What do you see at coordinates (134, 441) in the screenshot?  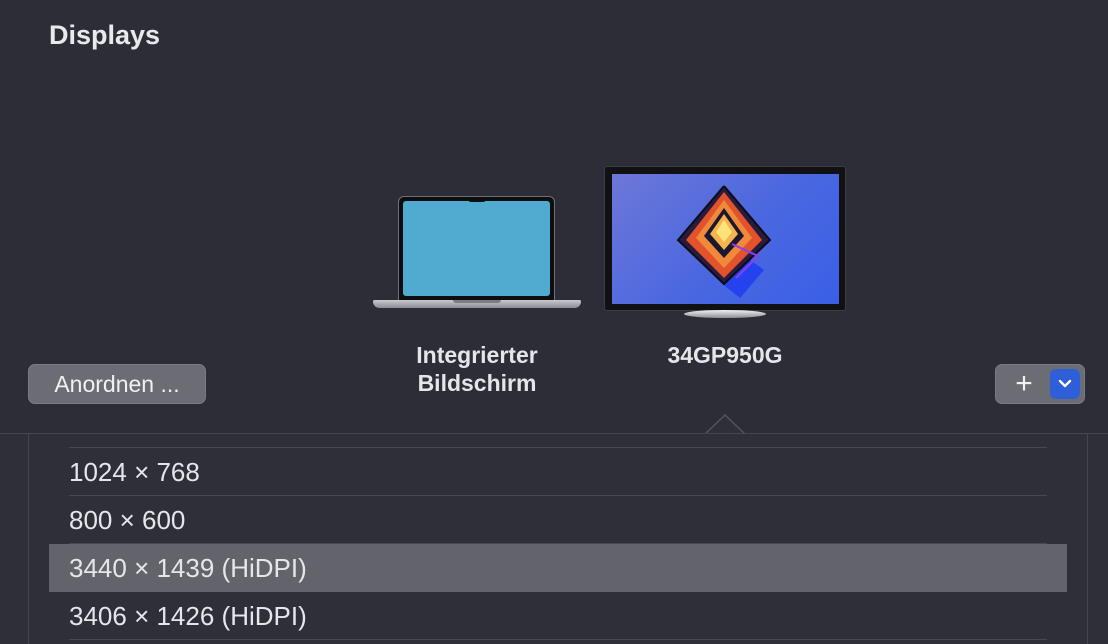 I see `resolution-label: 1280 × 800` at bounding box center [134, 441].